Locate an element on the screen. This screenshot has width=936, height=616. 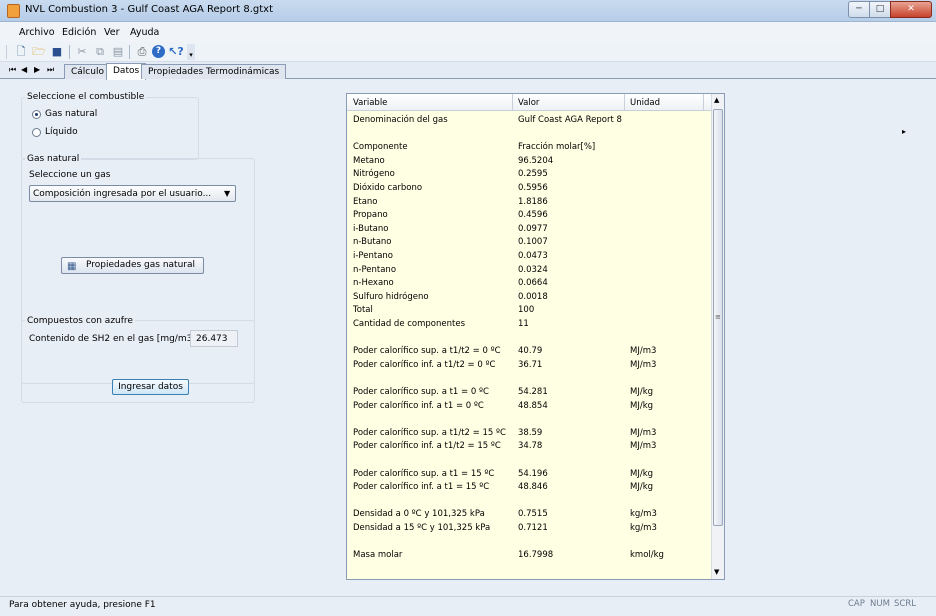
row-valor: 36.71 is located at coordinates (530, 364).